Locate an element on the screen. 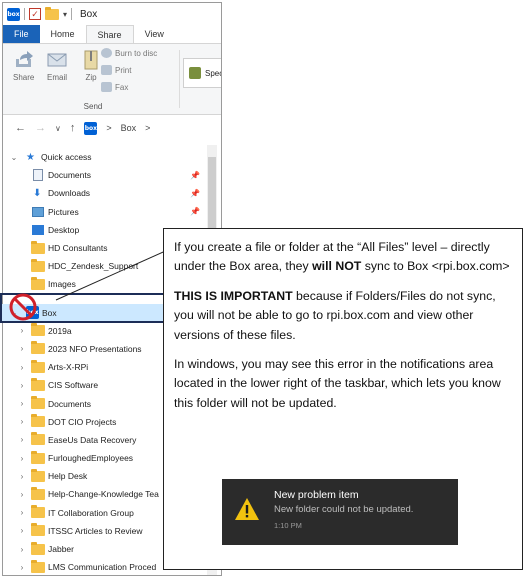  fax-icon is located at coordinates (106, 87).